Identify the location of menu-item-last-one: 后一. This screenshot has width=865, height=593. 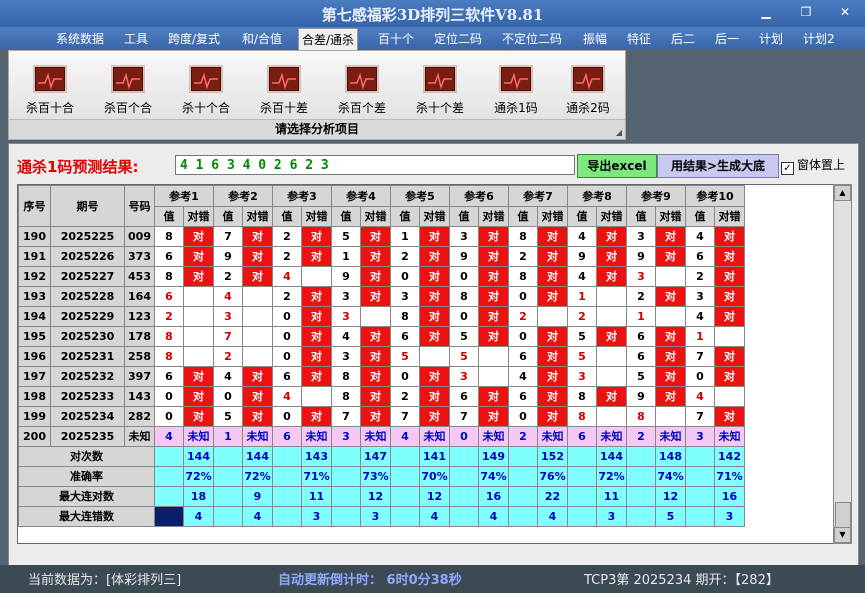
(727, 38).